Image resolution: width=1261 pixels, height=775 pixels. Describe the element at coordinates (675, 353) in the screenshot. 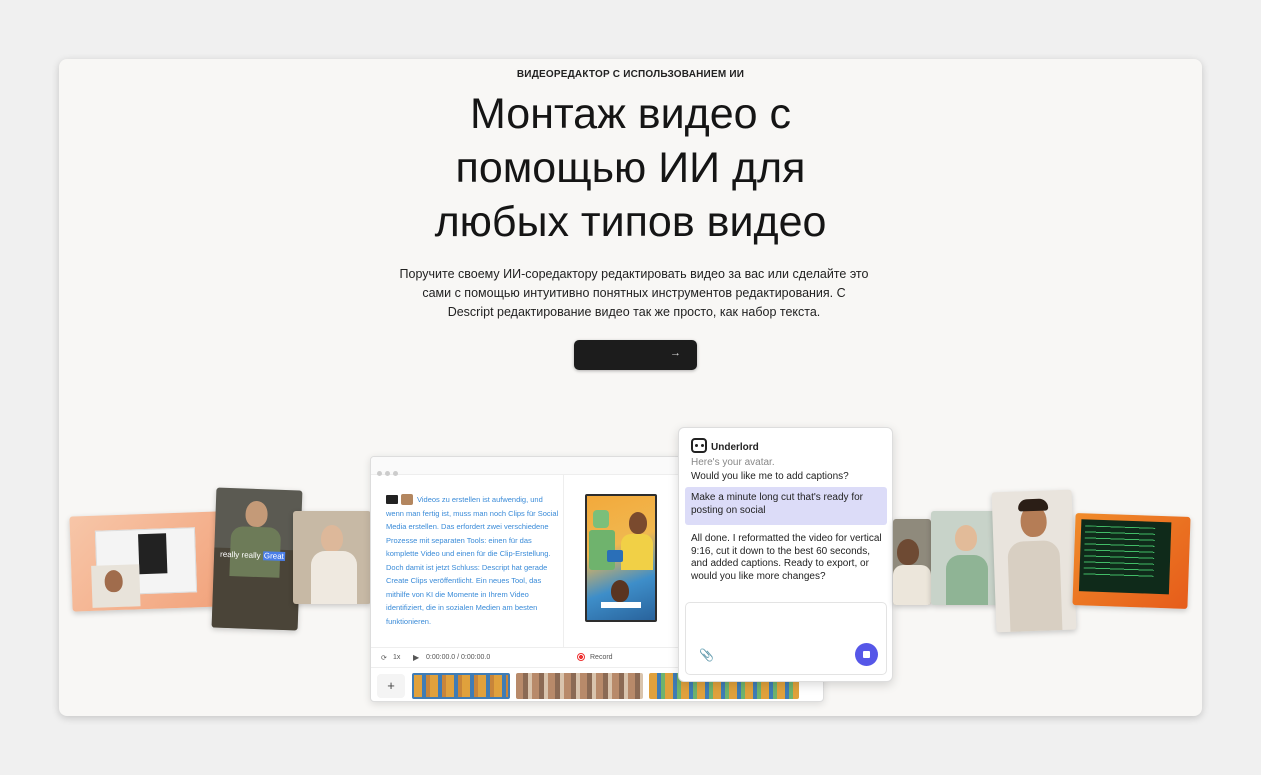

I see `arrow-right-icon: →` at that location.